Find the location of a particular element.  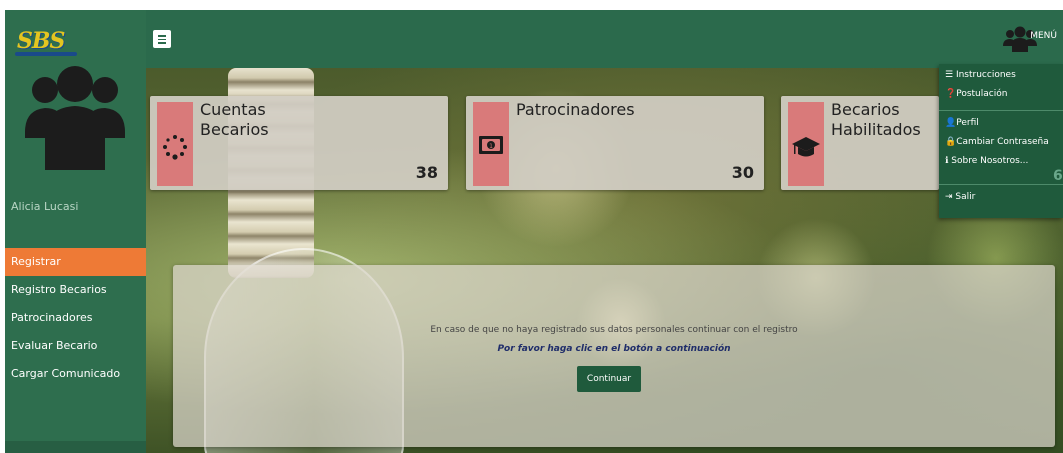

menu-item-salir: ⇥ Salir is located at coordinates (960, 197).